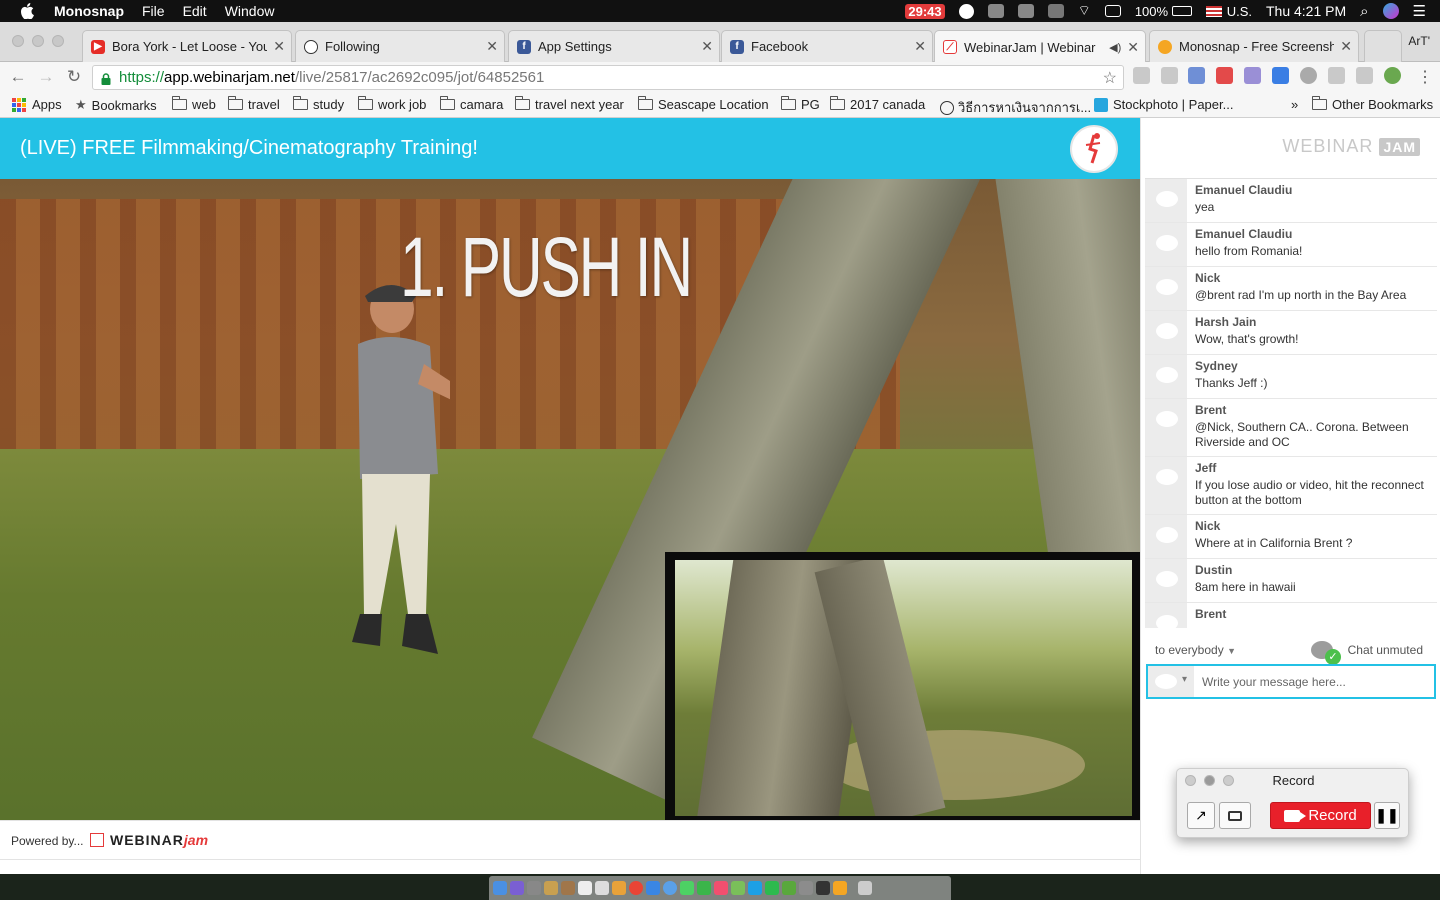 This screenshot has height=900, width=1440. I want to click on skype-icon, so click(755, 888).